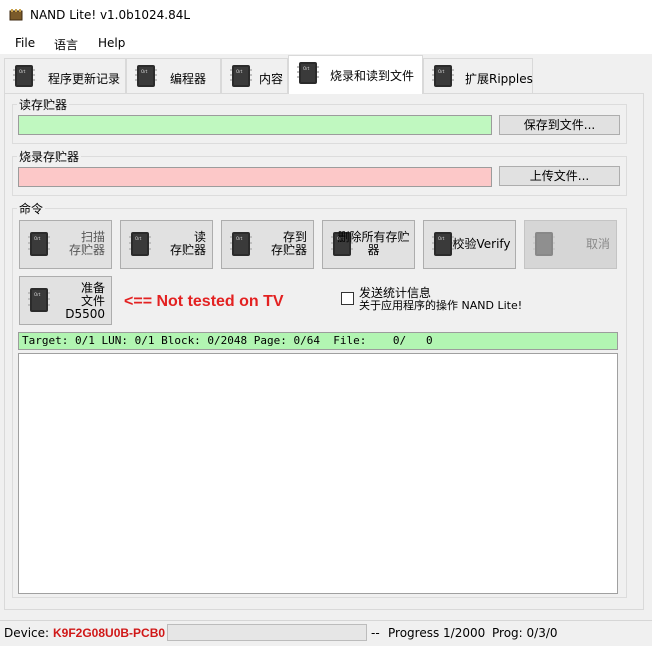 The width and height of the screenshot is (652, 646). What do you see at coordinates (188, 79) in the screenshot?
I see `tab-label: 编程器` at bounding box center [188, 79].